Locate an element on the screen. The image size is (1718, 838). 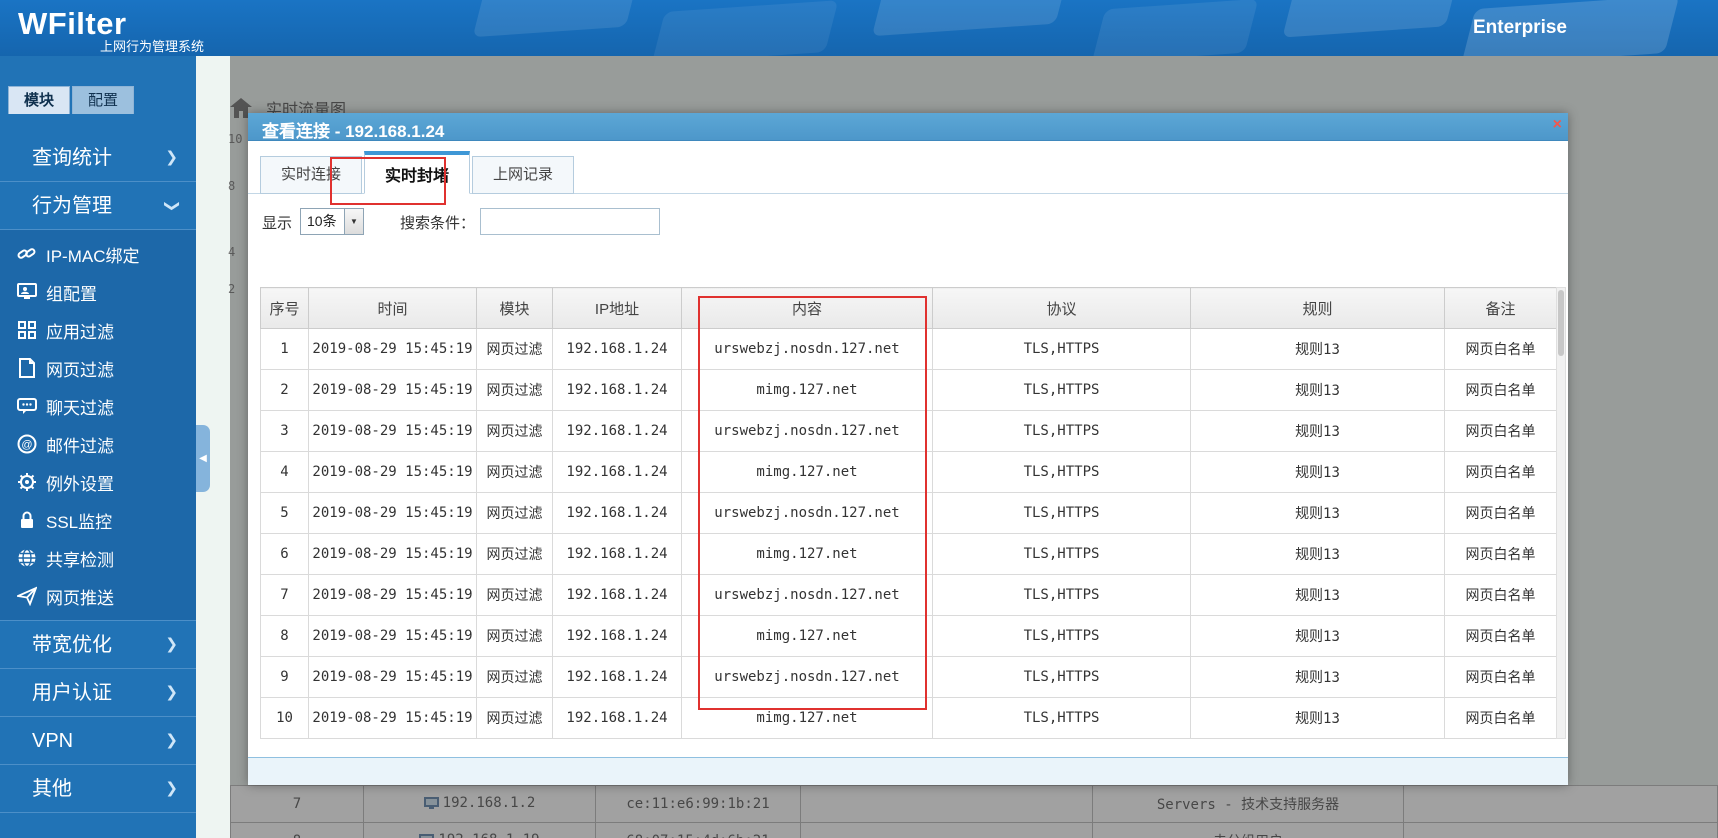
row-number-cell: 5 is located at coordinates (284, 513).